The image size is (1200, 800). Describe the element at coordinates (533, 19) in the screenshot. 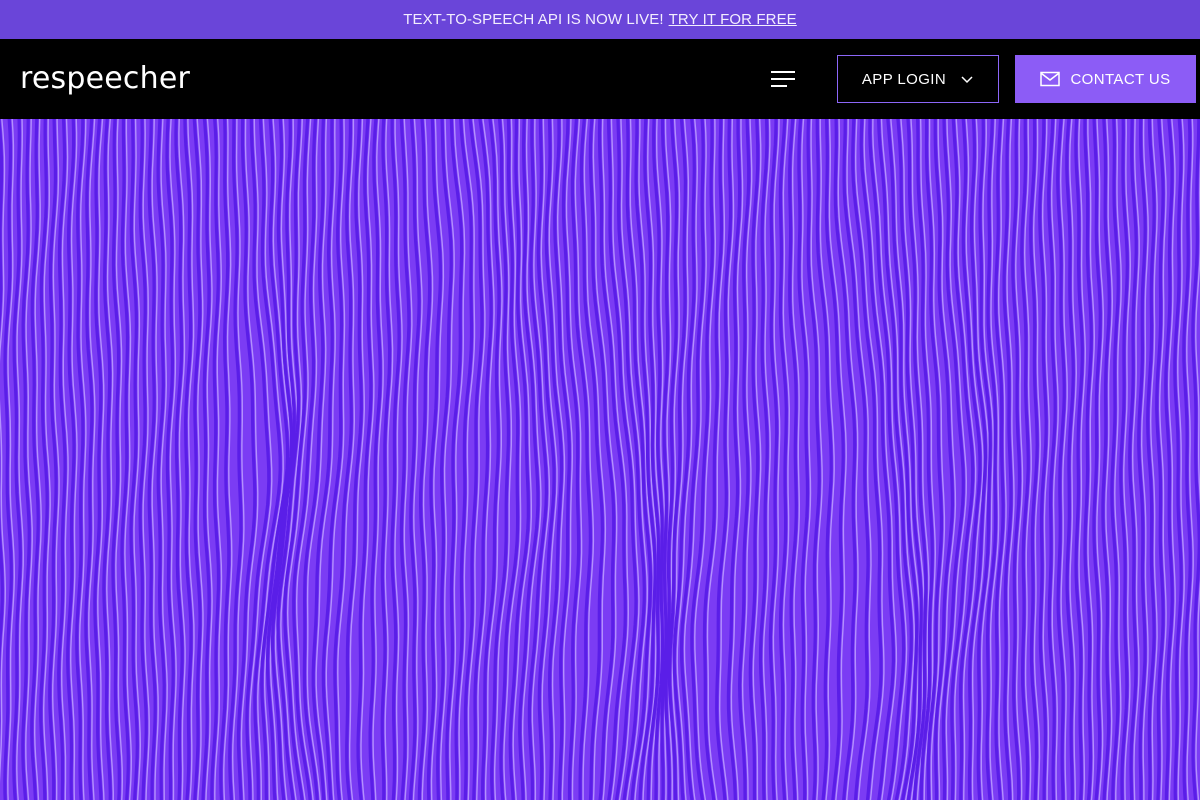

I see `announcement-text: TEXT-TO-SPEECH API IS NOW LIVE!` at that location.